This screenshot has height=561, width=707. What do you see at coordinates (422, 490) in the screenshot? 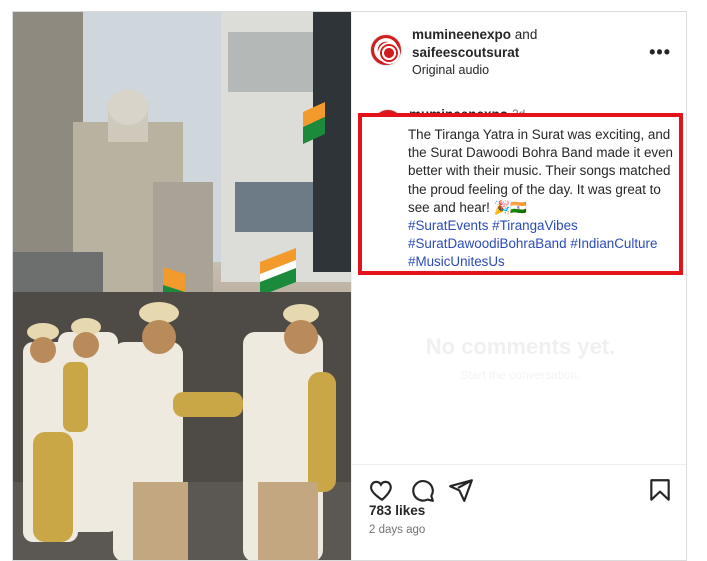
I see `comment-icon` at bounding box center [422, 490].